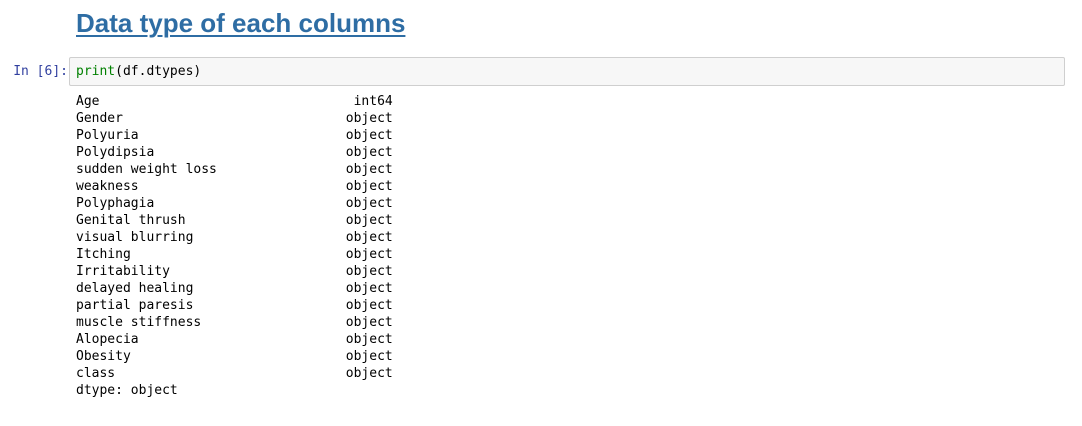 The image size is (1082, 426). I want to click on column-name: Gender, so click(99, 118).